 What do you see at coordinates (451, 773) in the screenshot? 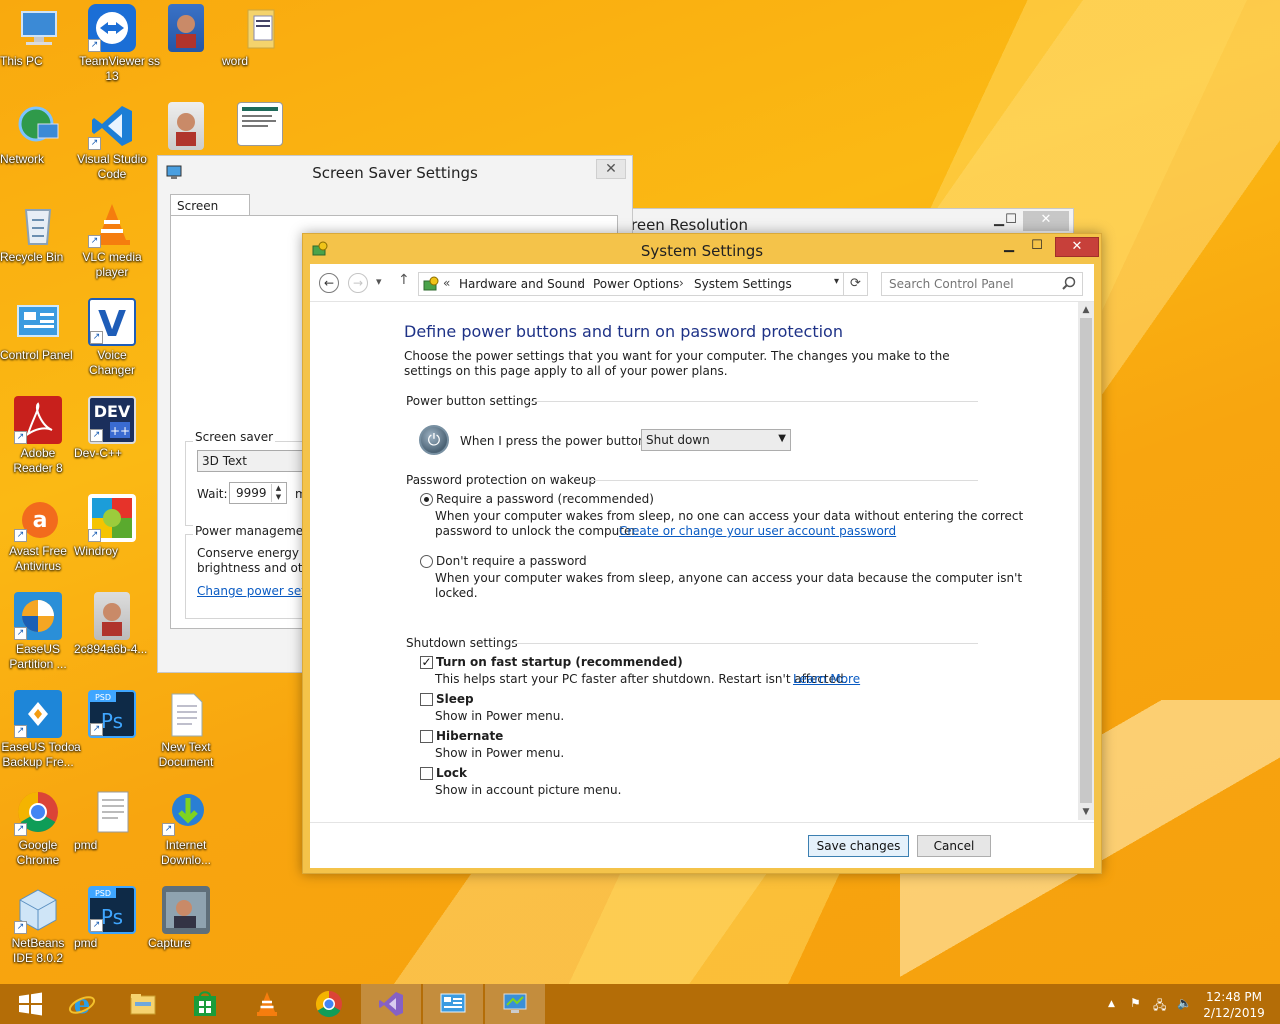
I see `lock-label: Lock` at bounding box center [451, 773].